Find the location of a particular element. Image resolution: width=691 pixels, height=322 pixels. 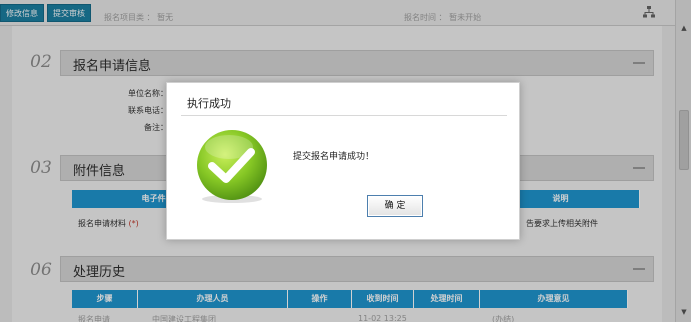

dialog-message: 提交报名申请成功！ is located at coordinates (334, 157).